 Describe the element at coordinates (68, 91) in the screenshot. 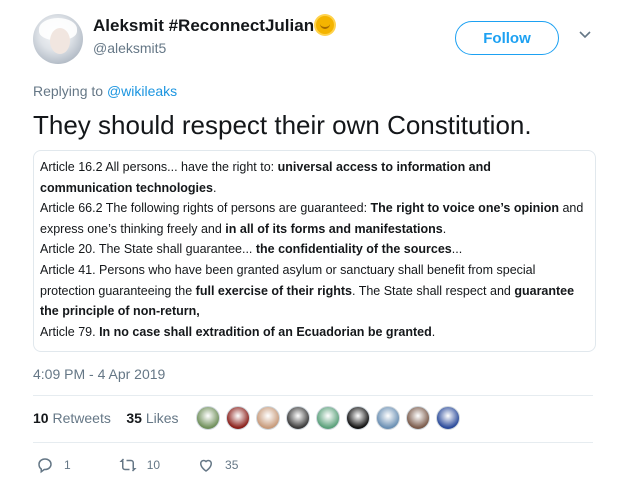

I see `replying-prefix: Replying to` at that location.